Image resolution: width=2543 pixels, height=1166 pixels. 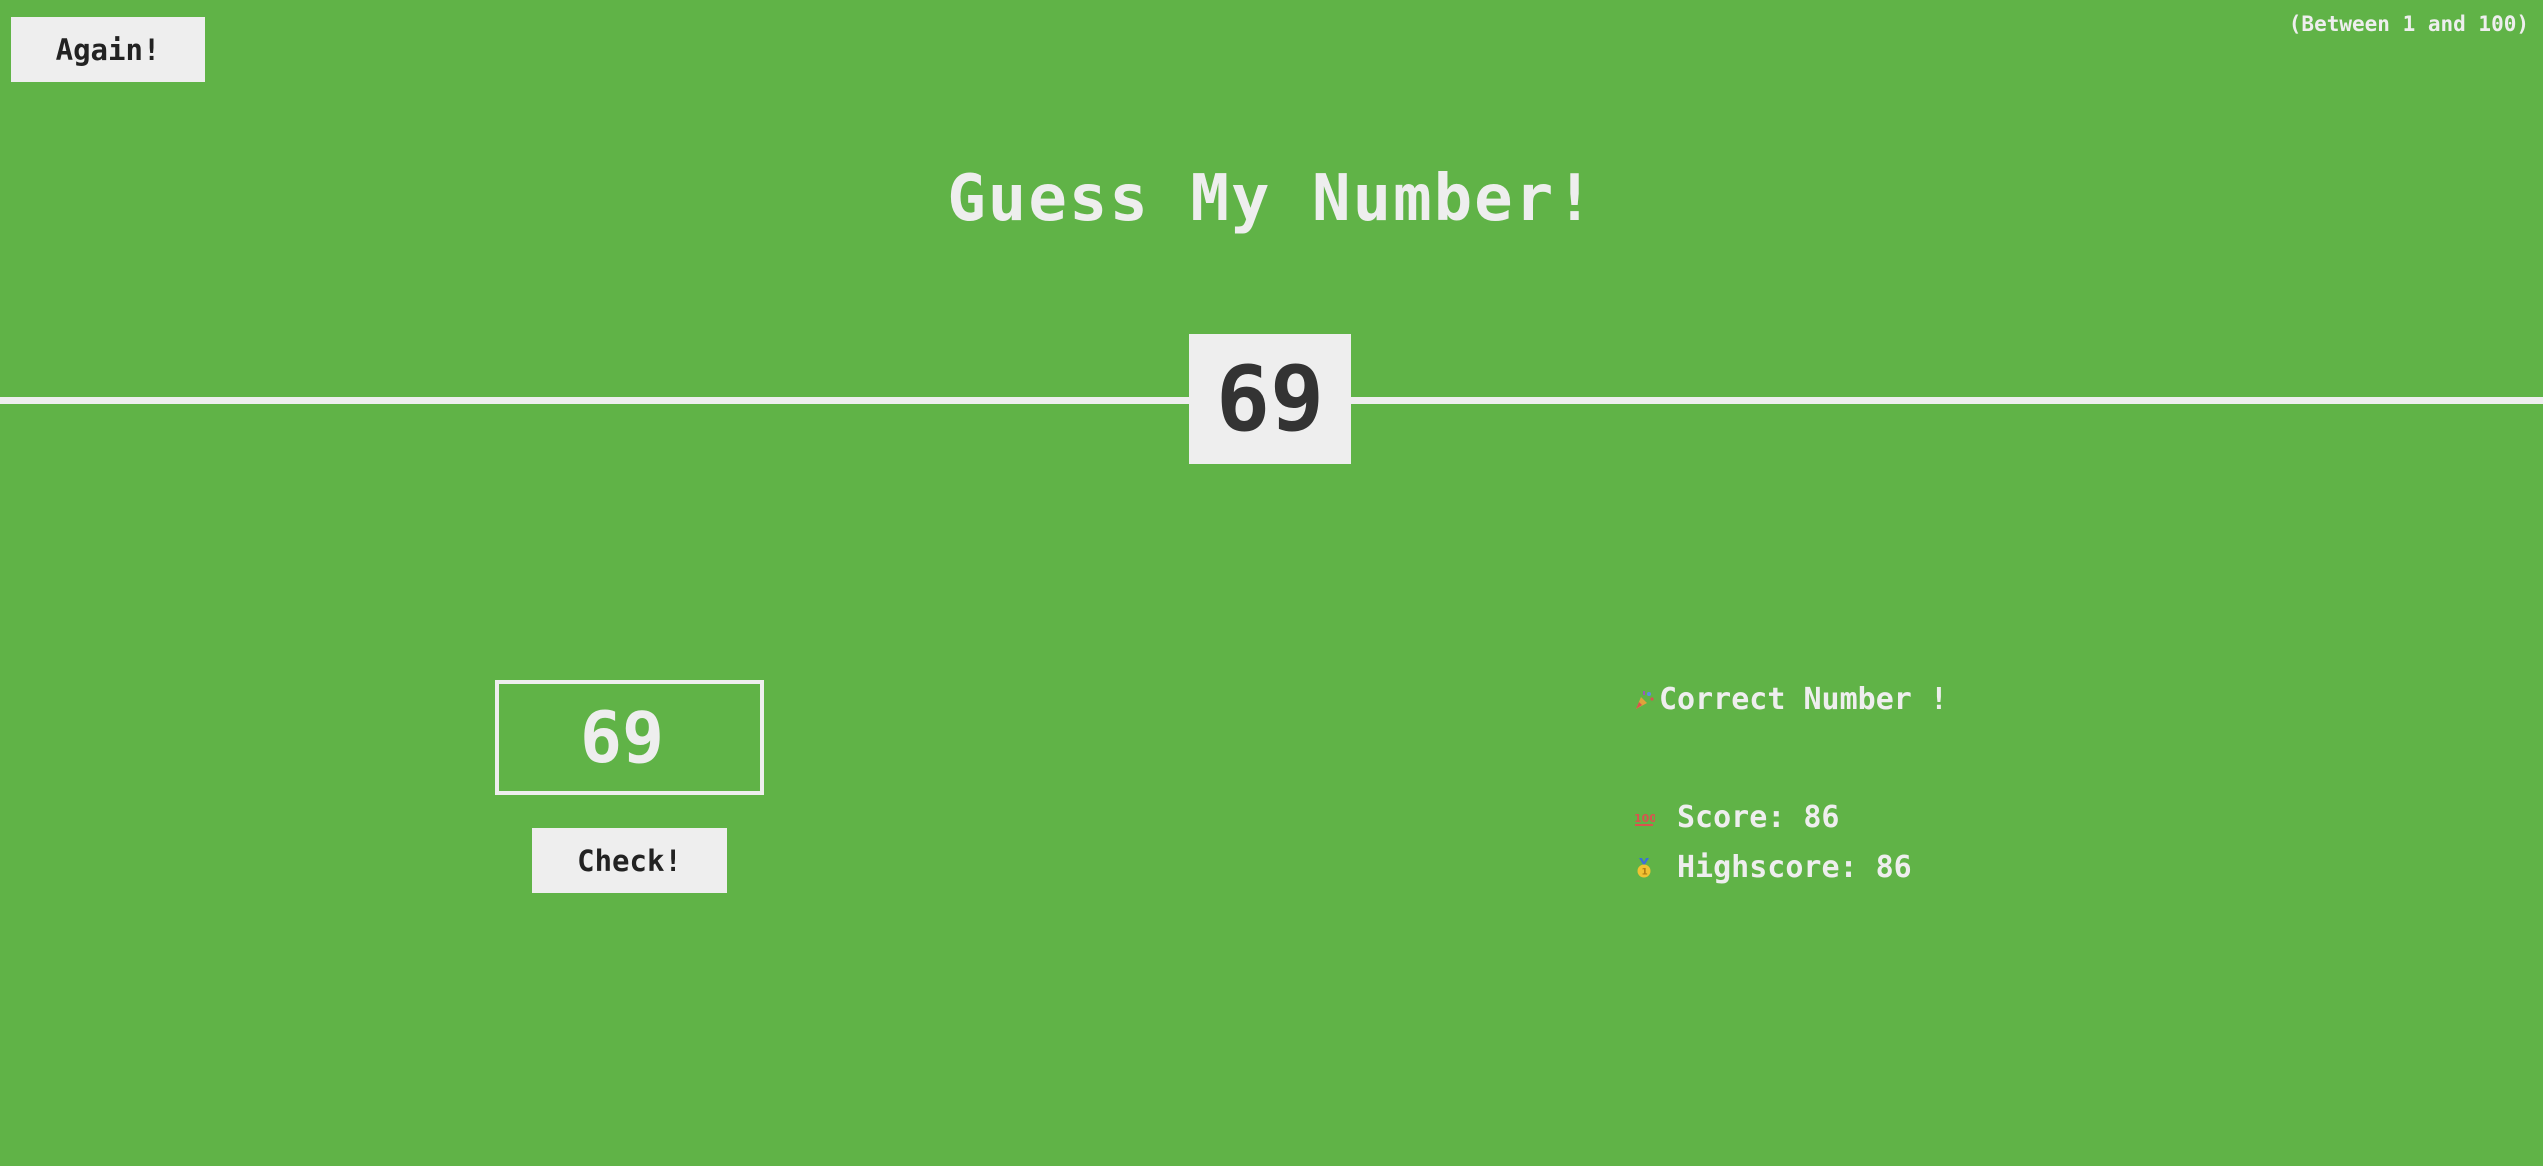 I want to click on score-label: Score:, so click(x=1731, y=817).